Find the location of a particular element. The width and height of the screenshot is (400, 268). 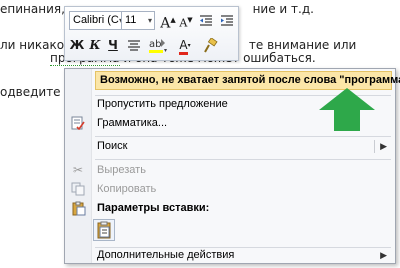

more-actions-item: Дополнительные действия ▶ is located at coordinates (230, 255).